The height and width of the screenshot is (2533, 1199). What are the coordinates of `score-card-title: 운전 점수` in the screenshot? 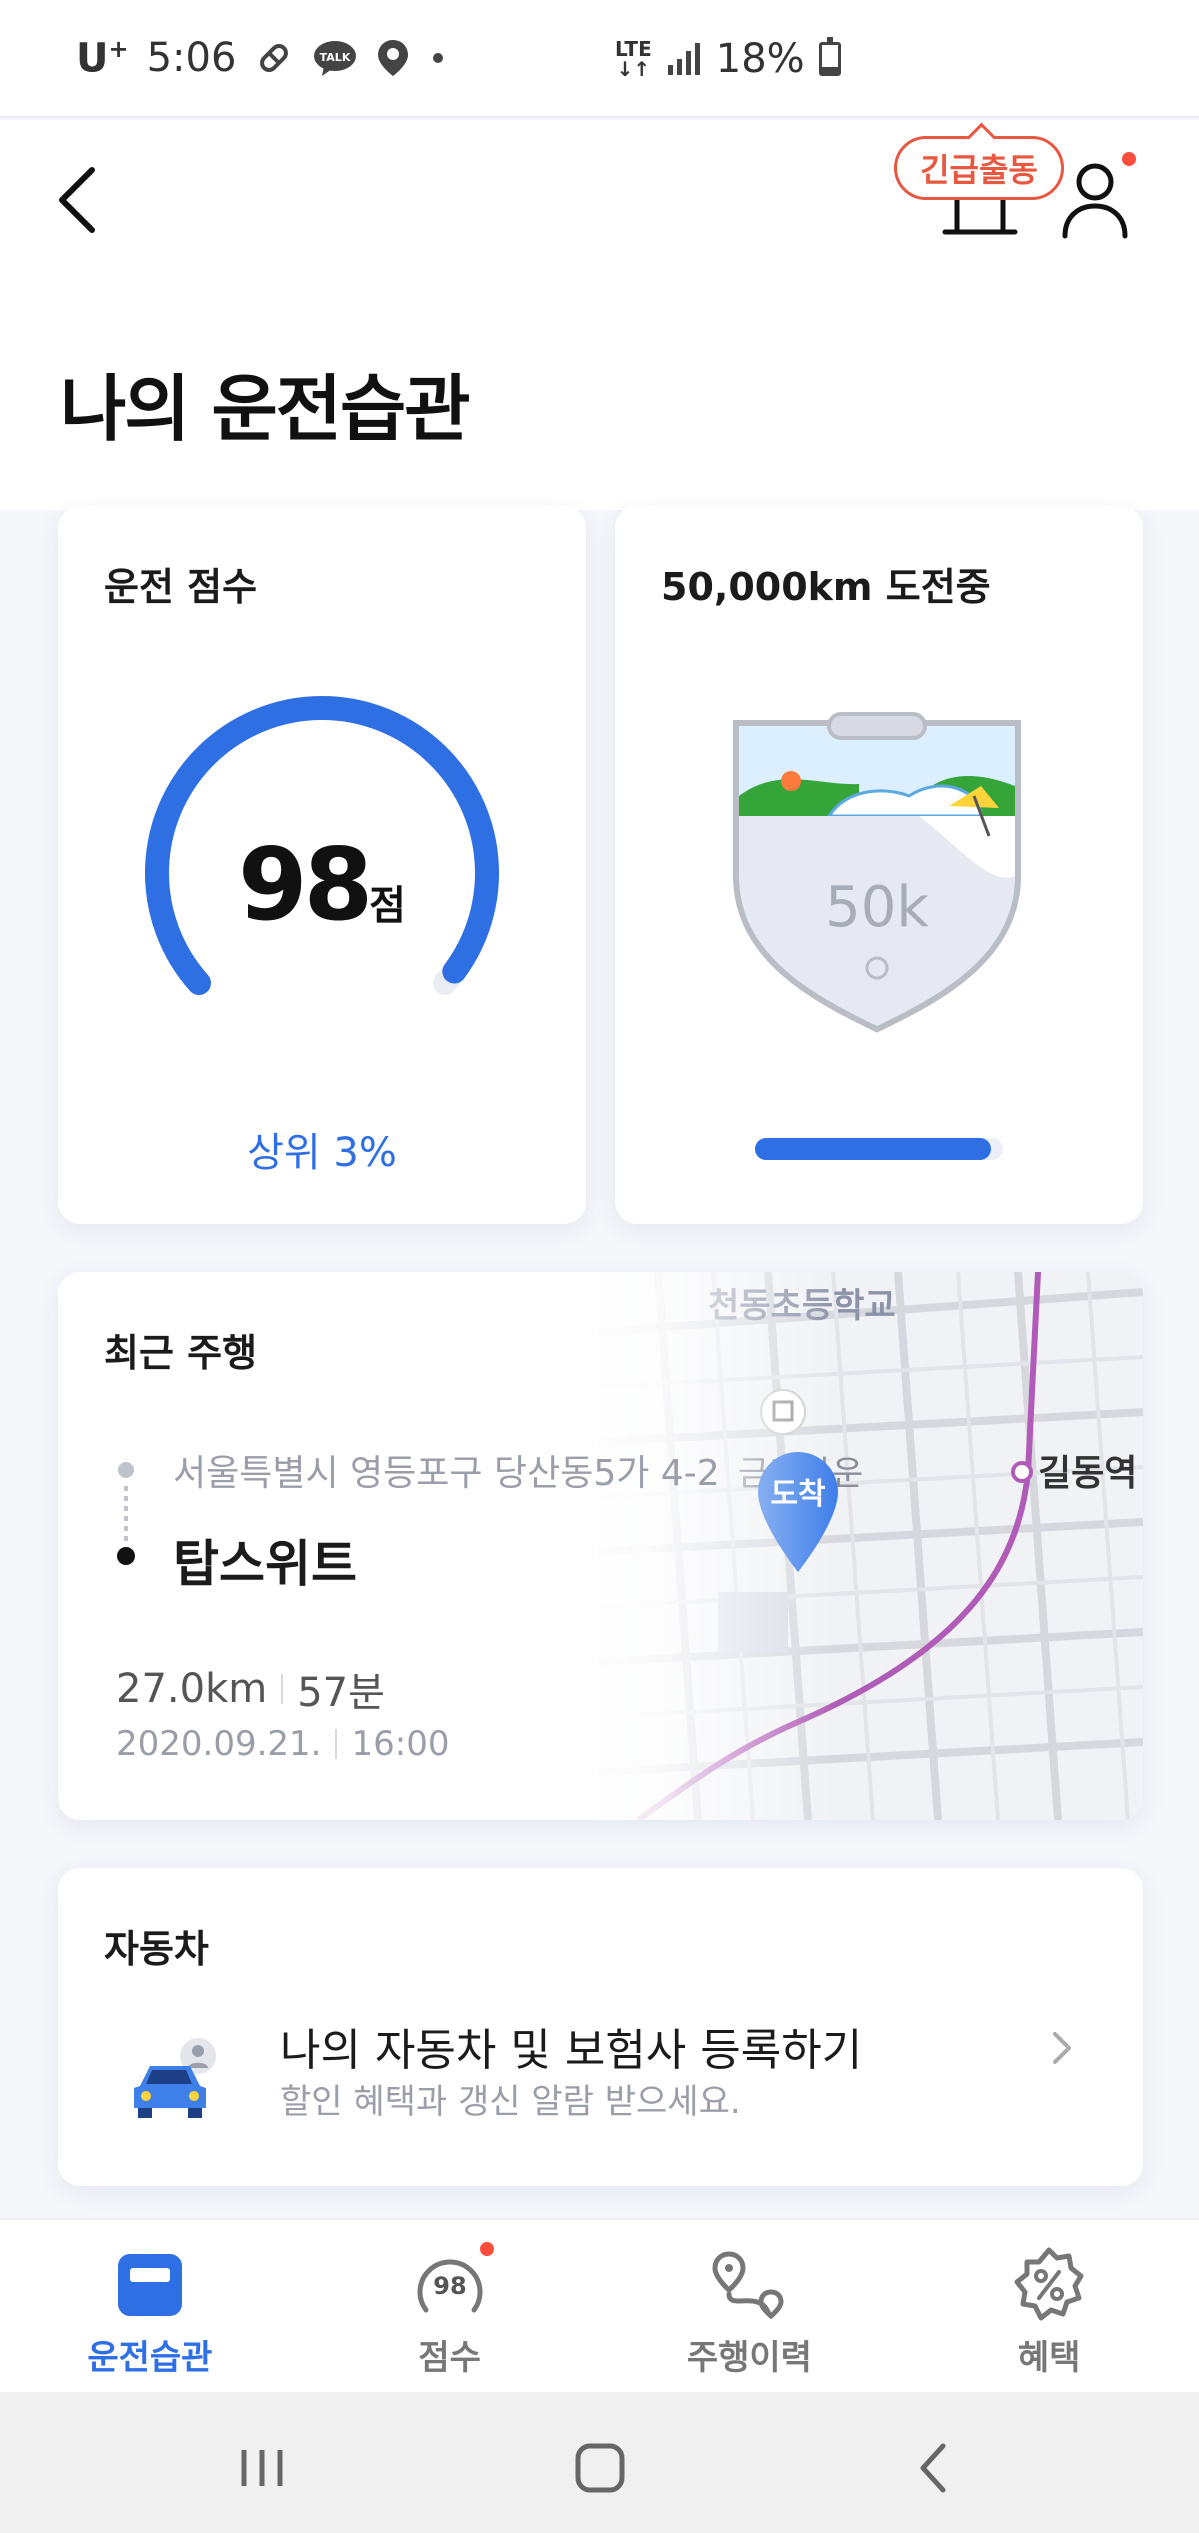 It's located at (181, 587).